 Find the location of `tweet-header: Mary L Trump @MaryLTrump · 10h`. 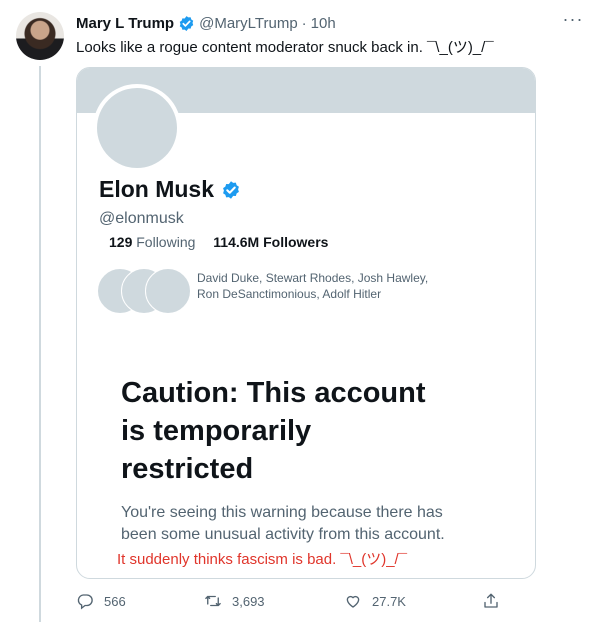

tweet-header: Mary L Trump @MaryLTrump · 10h is located at coordinates (206, 23).